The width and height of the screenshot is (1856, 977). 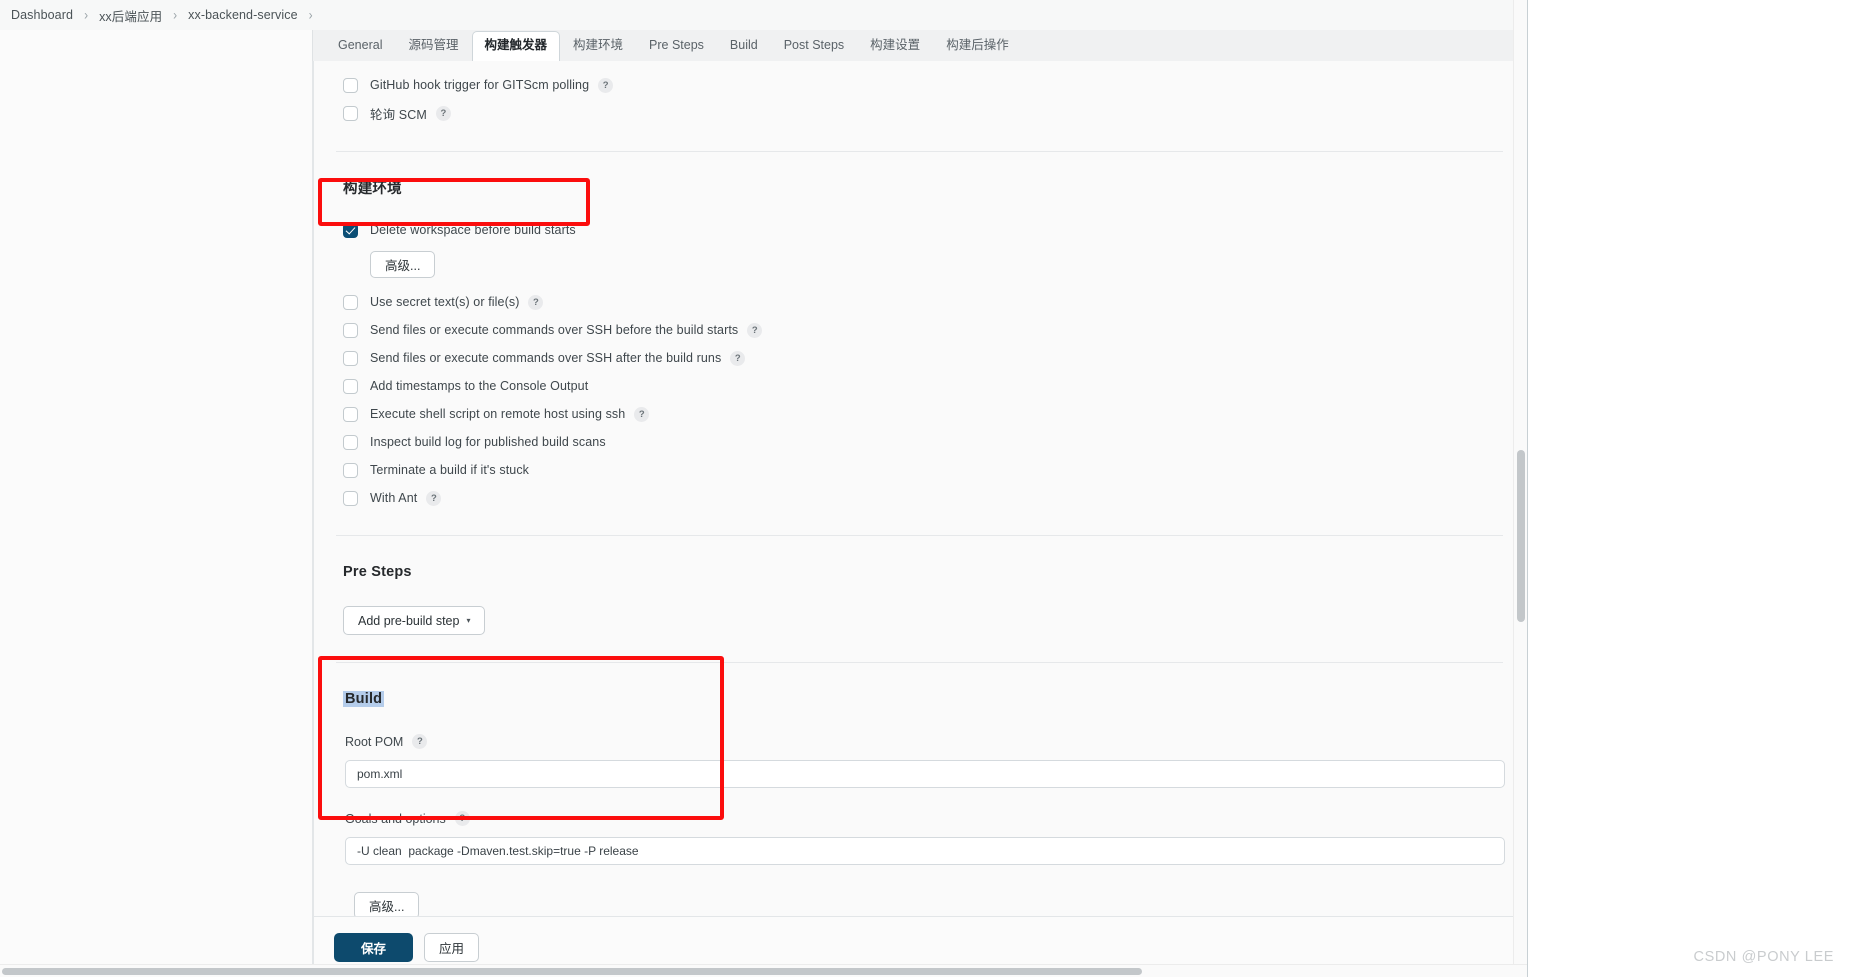 I want to click on checkbox-row-with-ant: With Ant ?, so click(x=919, y=498).